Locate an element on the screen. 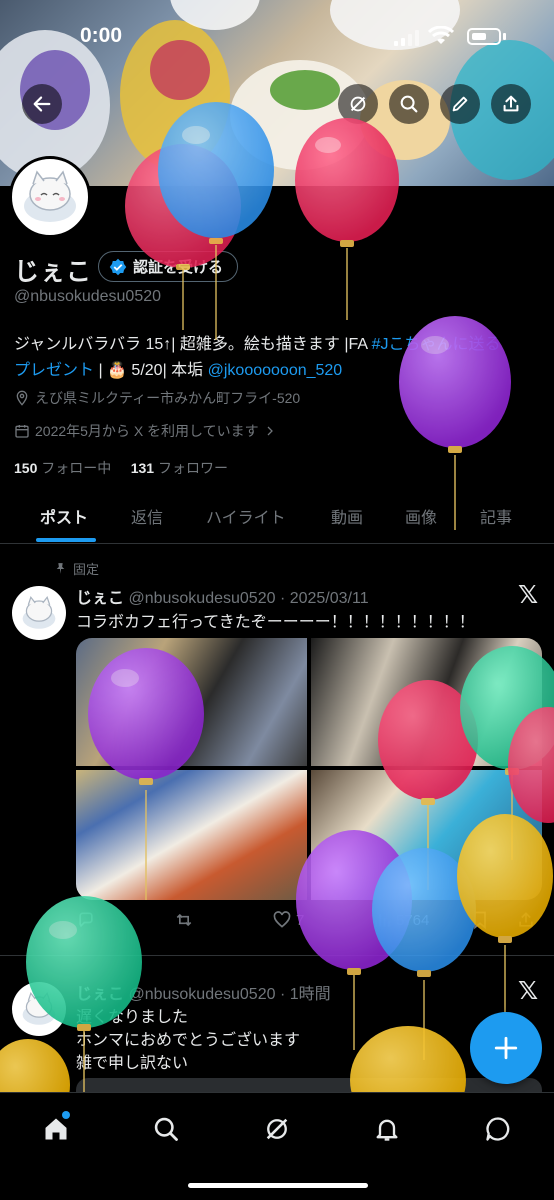  display-name: じぇこ is located at coordinates (53, 272).